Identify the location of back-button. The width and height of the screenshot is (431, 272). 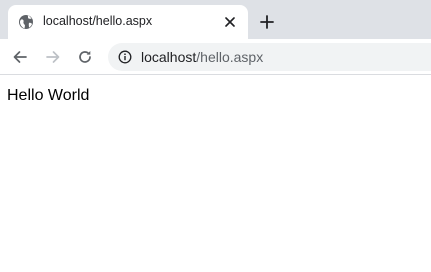
(20, 57).